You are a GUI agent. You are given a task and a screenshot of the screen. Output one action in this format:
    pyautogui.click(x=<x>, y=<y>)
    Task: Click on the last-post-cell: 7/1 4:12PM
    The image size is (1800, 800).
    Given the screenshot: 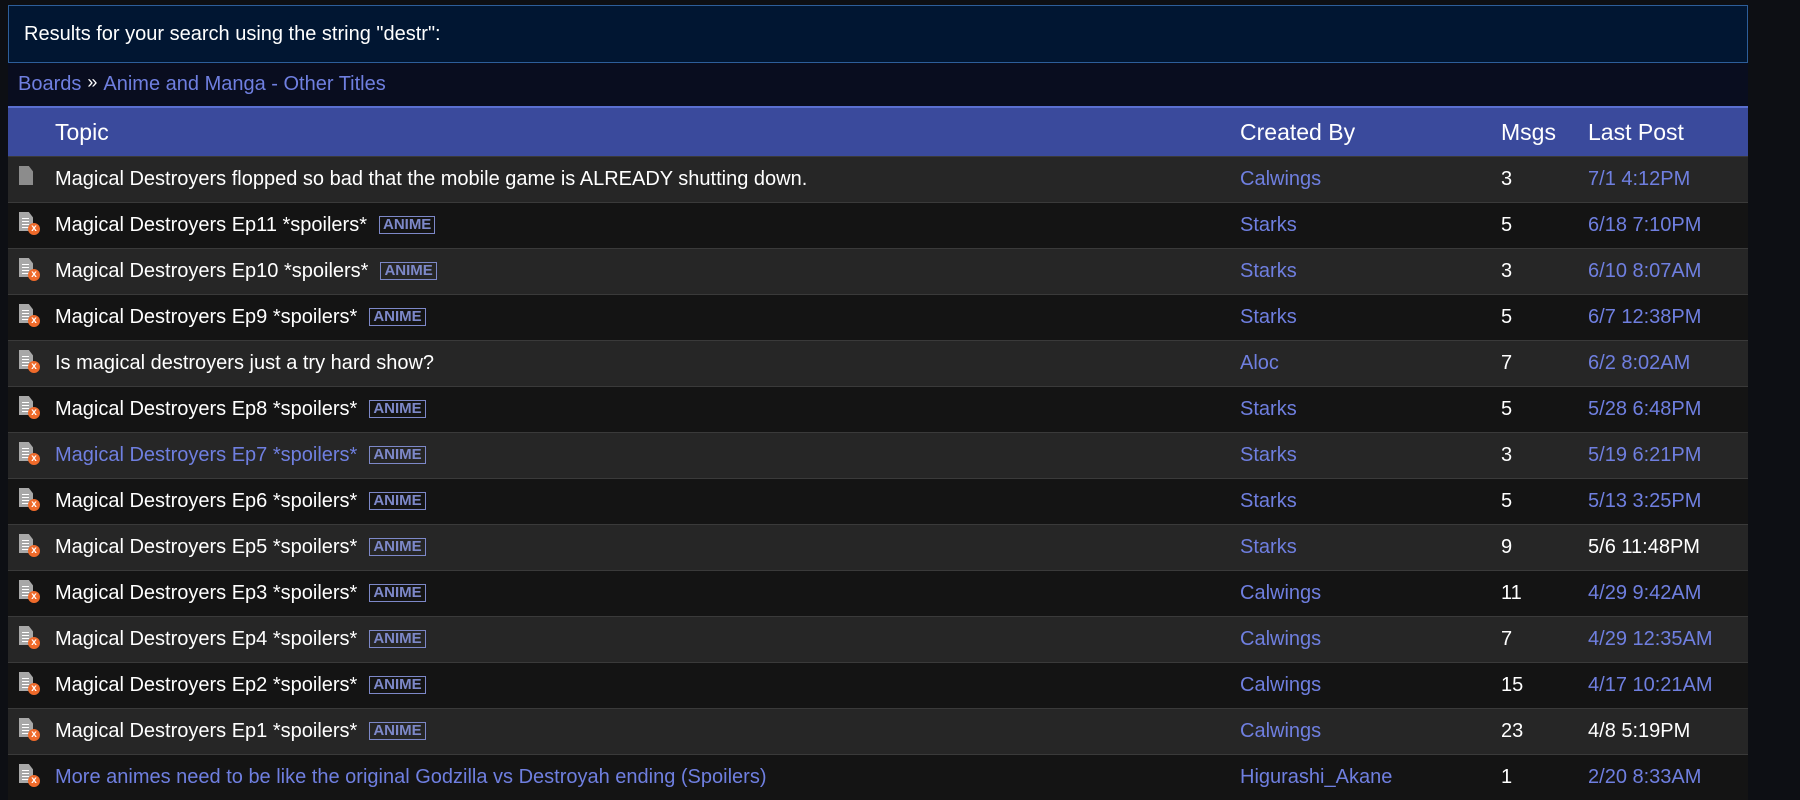 What is the action you would take?
    pyautogui.click(x=1668, y=179)
    